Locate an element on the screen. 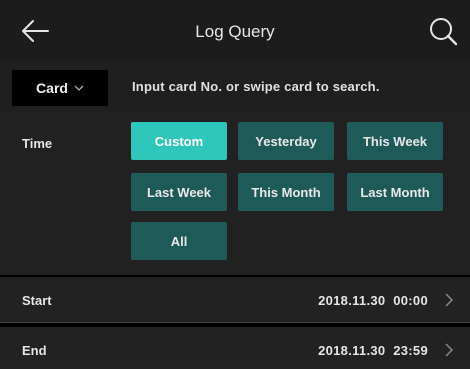 This screenshot has height=369, width=470. end-time-row: End 2018.11.30 23:59 is located at coordinates (235, 348).